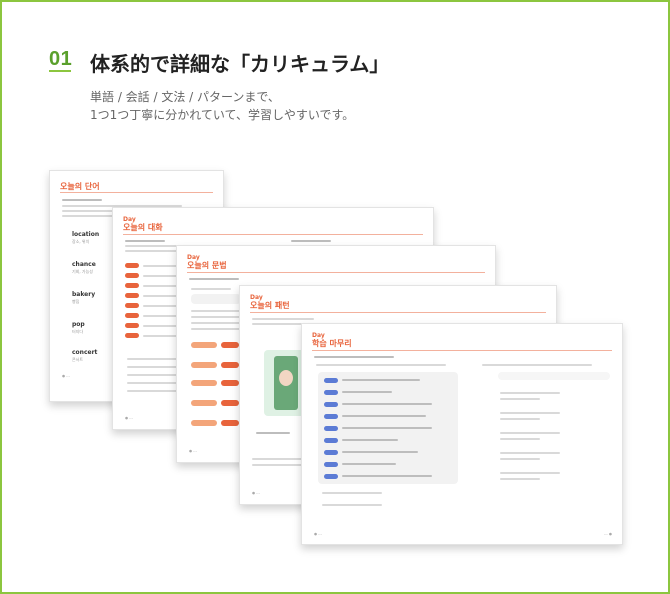 The width and height of the screenshot is (670, 594). Describe the element at coordinates (332, 343) in the screenshot. I see `page-title: 학습 마무리` at that location.